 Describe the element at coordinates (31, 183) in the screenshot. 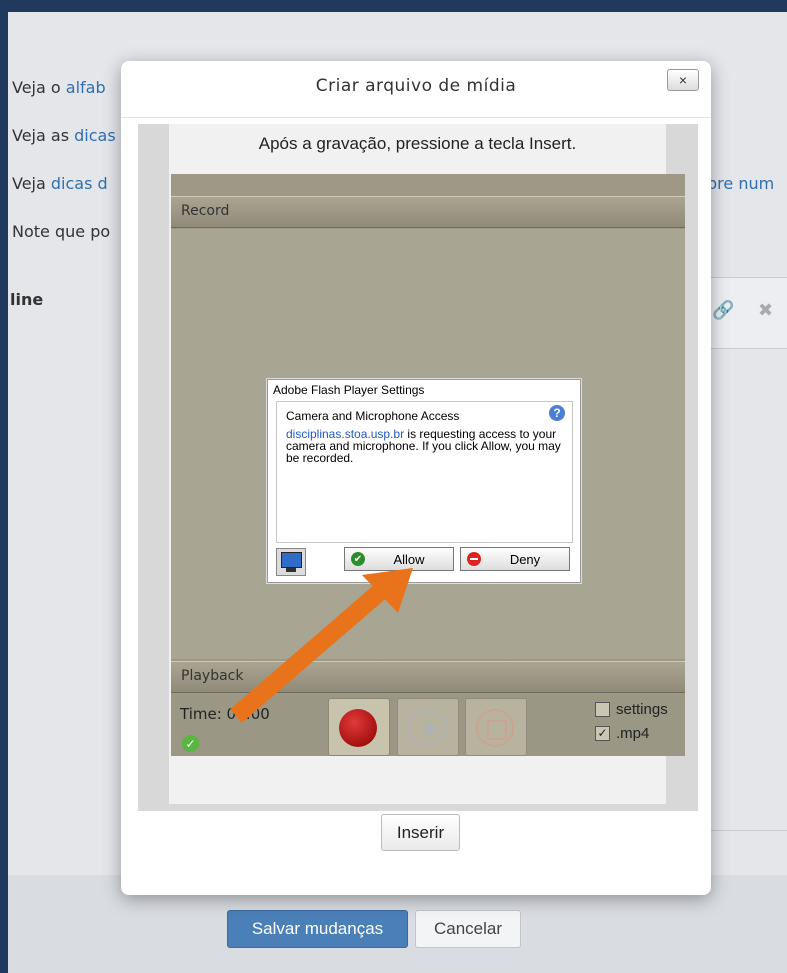

I see `bg-line-3-prefix: Veja` at that location.